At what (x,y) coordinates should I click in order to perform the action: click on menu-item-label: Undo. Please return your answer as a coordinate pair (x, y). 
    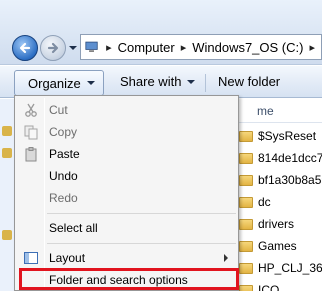
    Looking at the image, I should click on (63, 176).